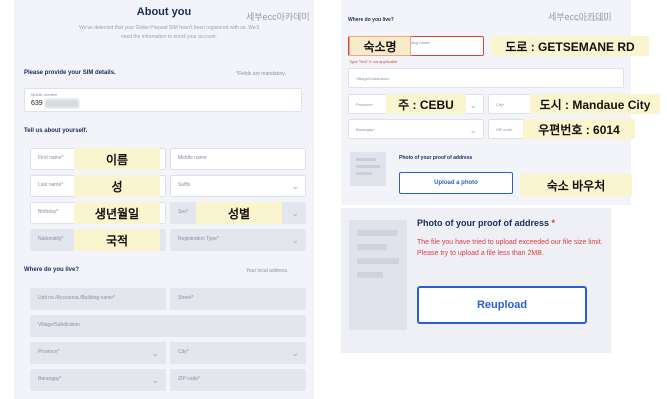  Describe the element at coordinates (37, 103) in the screenshot. I see `mobile-number-value: 639` at that location.